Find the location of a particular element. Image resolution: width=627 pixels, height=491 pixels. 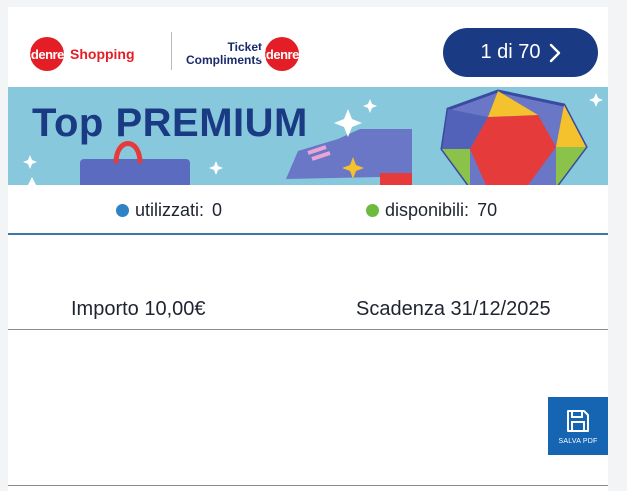

floppy-disk-icon is located at coordinates (578, 420).